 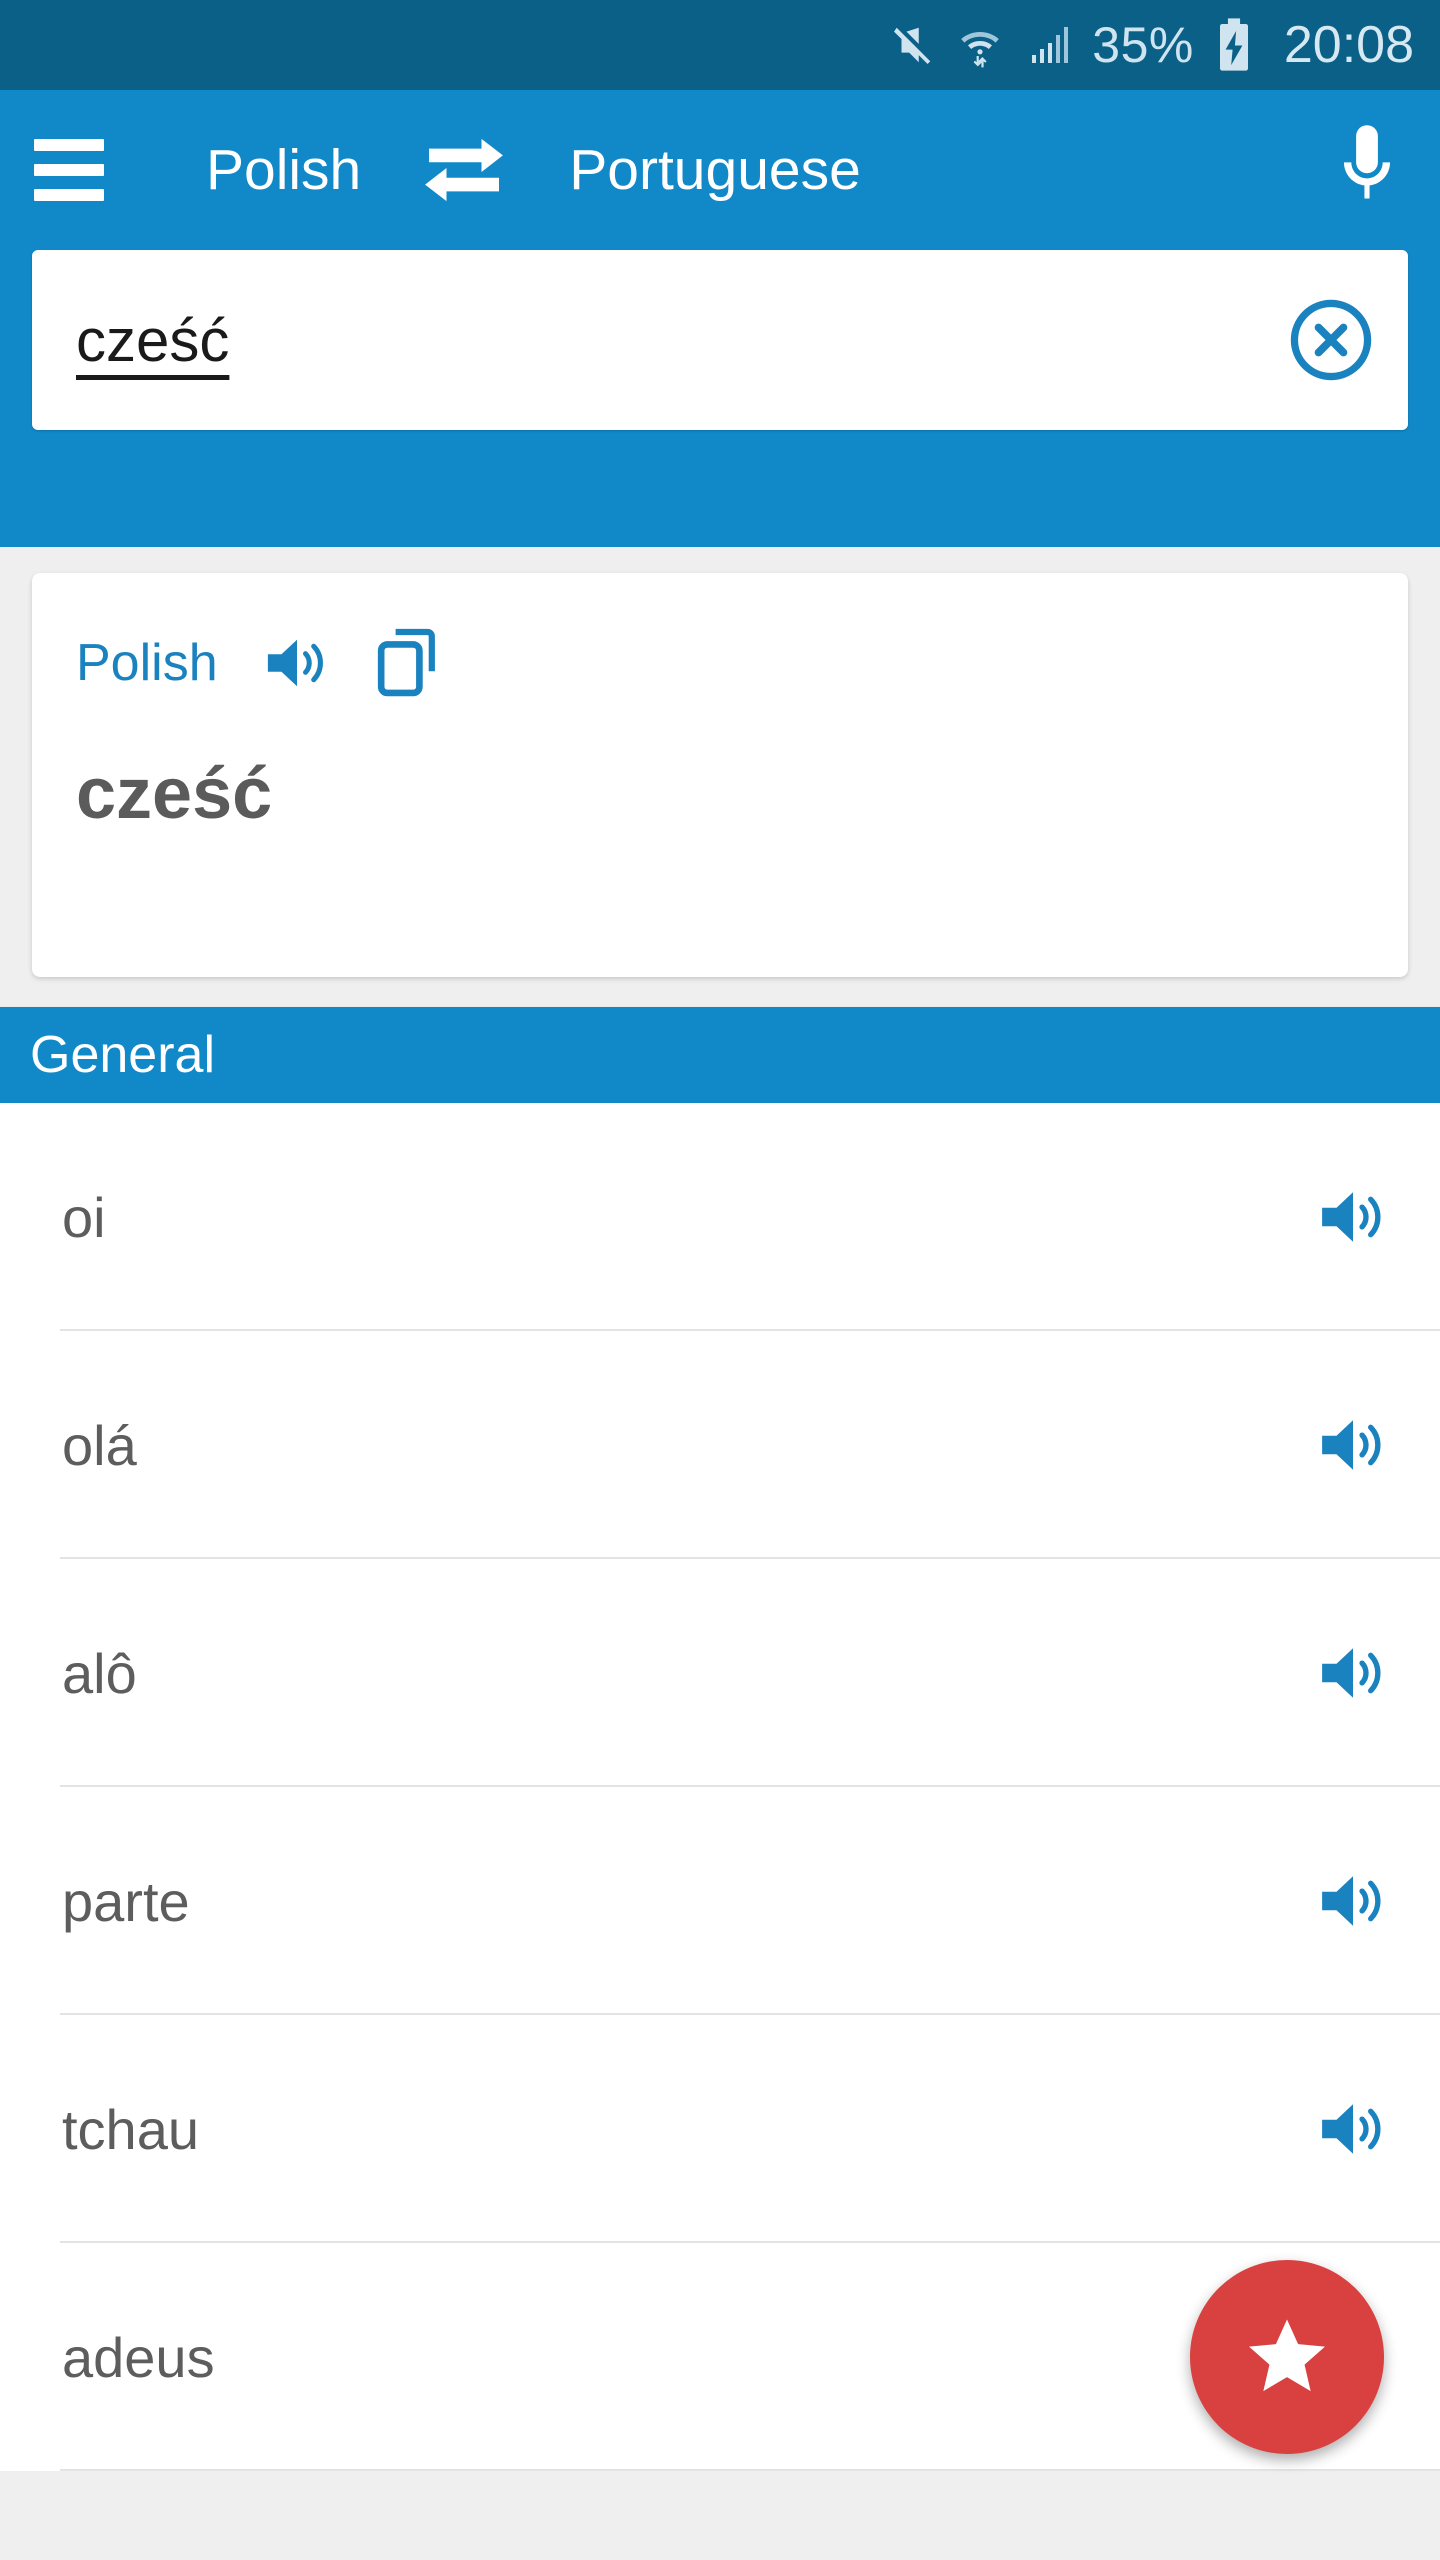 I want to click on target-language-button: Portuguese, so click(x=715, y=170).